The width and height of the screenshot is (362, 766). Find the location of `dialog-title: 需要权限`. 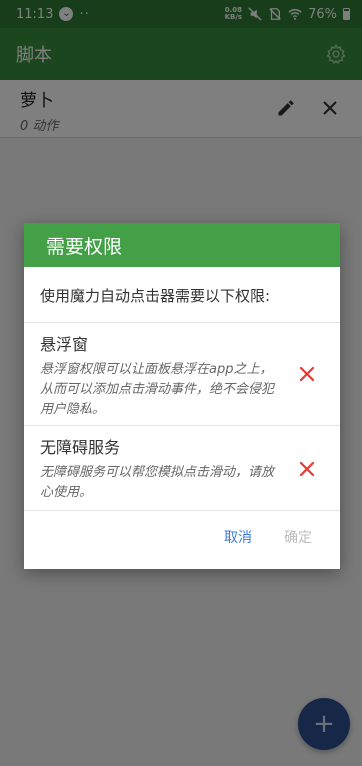

dialog-title: 需要权限 is located at coordinates (84, 246).